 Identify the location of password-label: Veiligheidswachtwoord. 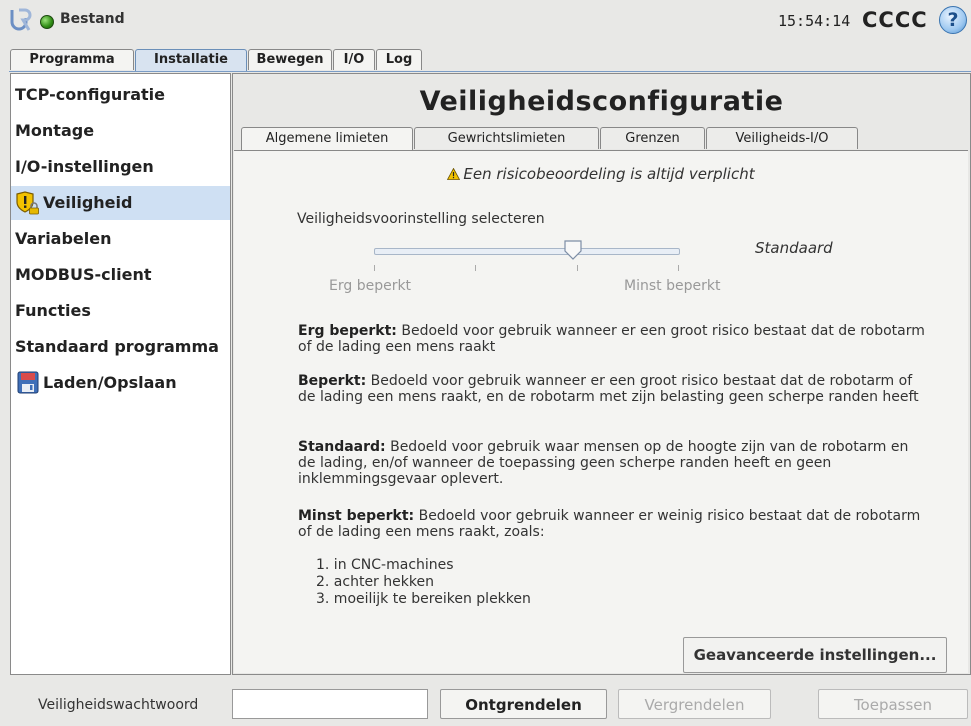
(118, 705).